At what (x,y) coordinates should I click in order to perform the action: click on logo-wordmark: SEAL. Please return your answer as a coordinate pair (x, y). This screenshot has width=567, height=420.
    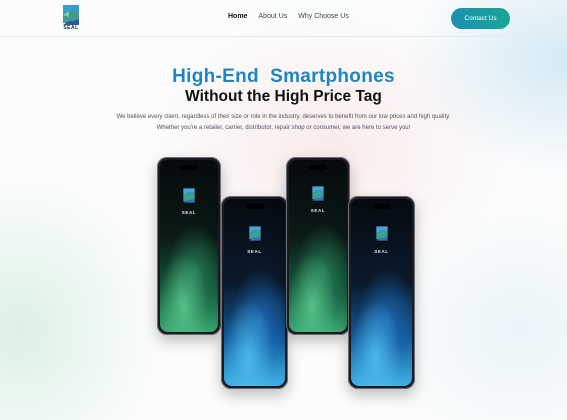
    Looking at the image, I should click on (71, 28).